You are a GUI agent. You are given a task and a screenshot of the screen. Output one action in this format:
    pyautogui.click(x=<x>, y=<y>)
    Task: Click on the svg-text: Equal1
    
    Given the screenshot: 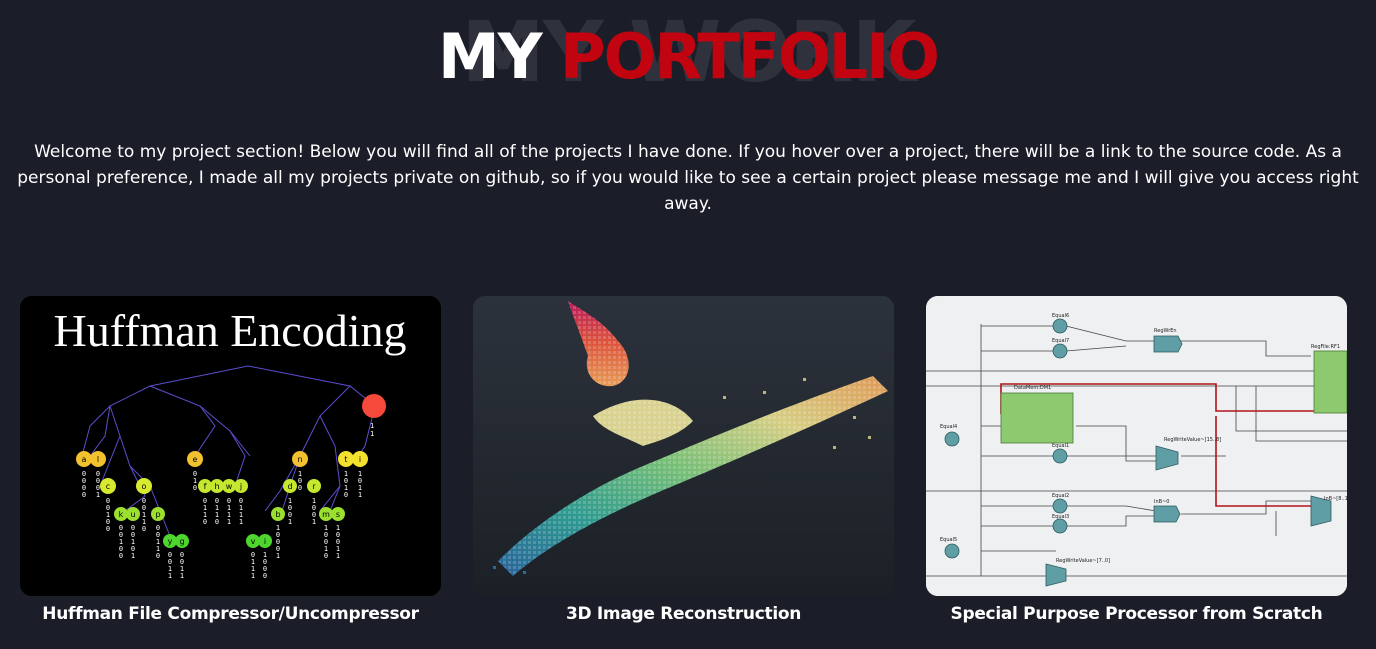 What is the action you would take?
    pyautogui.click(x=1060, y=446)
    